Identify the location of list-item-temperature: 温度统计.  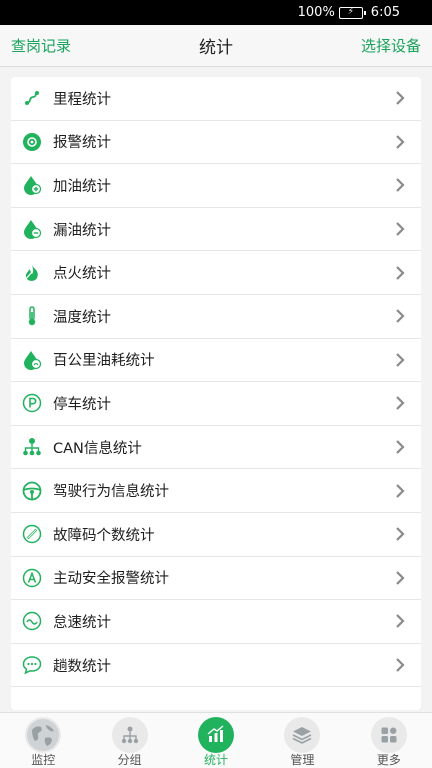
(216, 317).